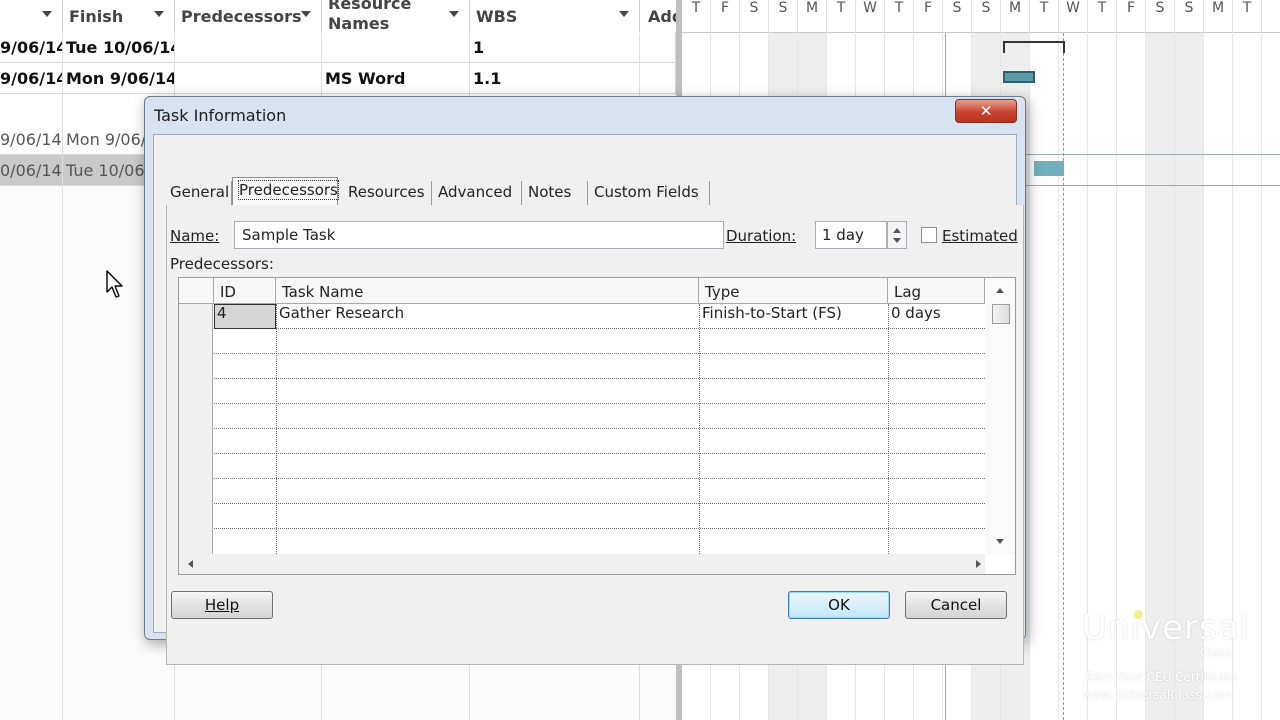  Describe the element at coordinates (387, 193) in the screenshot. I see `tab-resources: Resources` at that location.